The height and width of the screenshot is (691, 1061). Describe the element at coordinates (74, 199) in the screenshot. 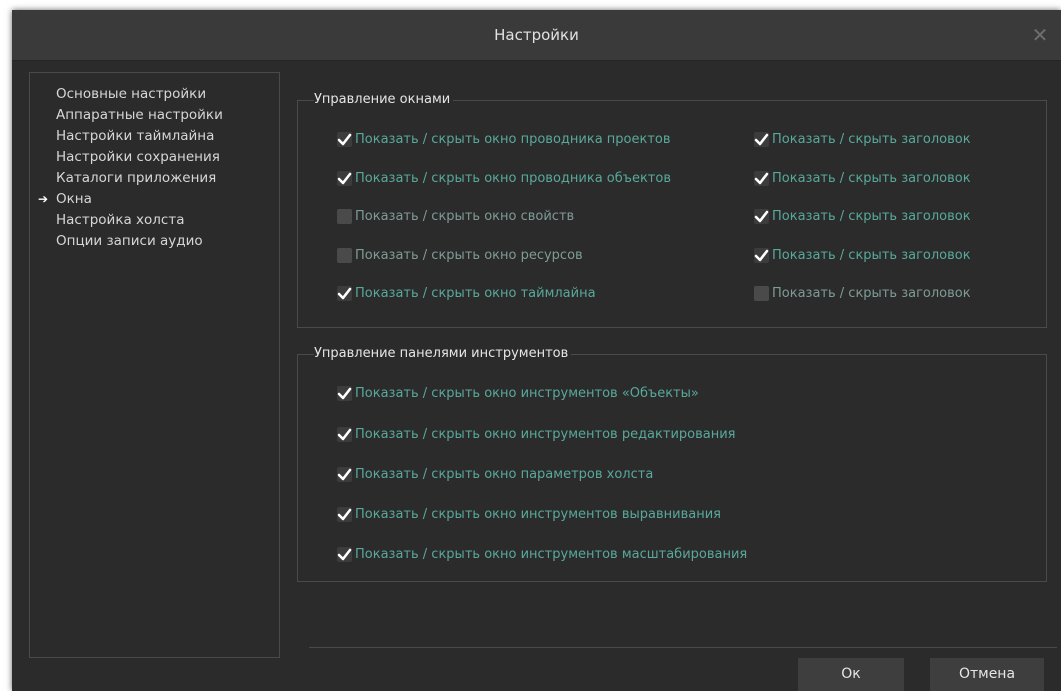

I see `nav-item-windows: Окна` at that location.